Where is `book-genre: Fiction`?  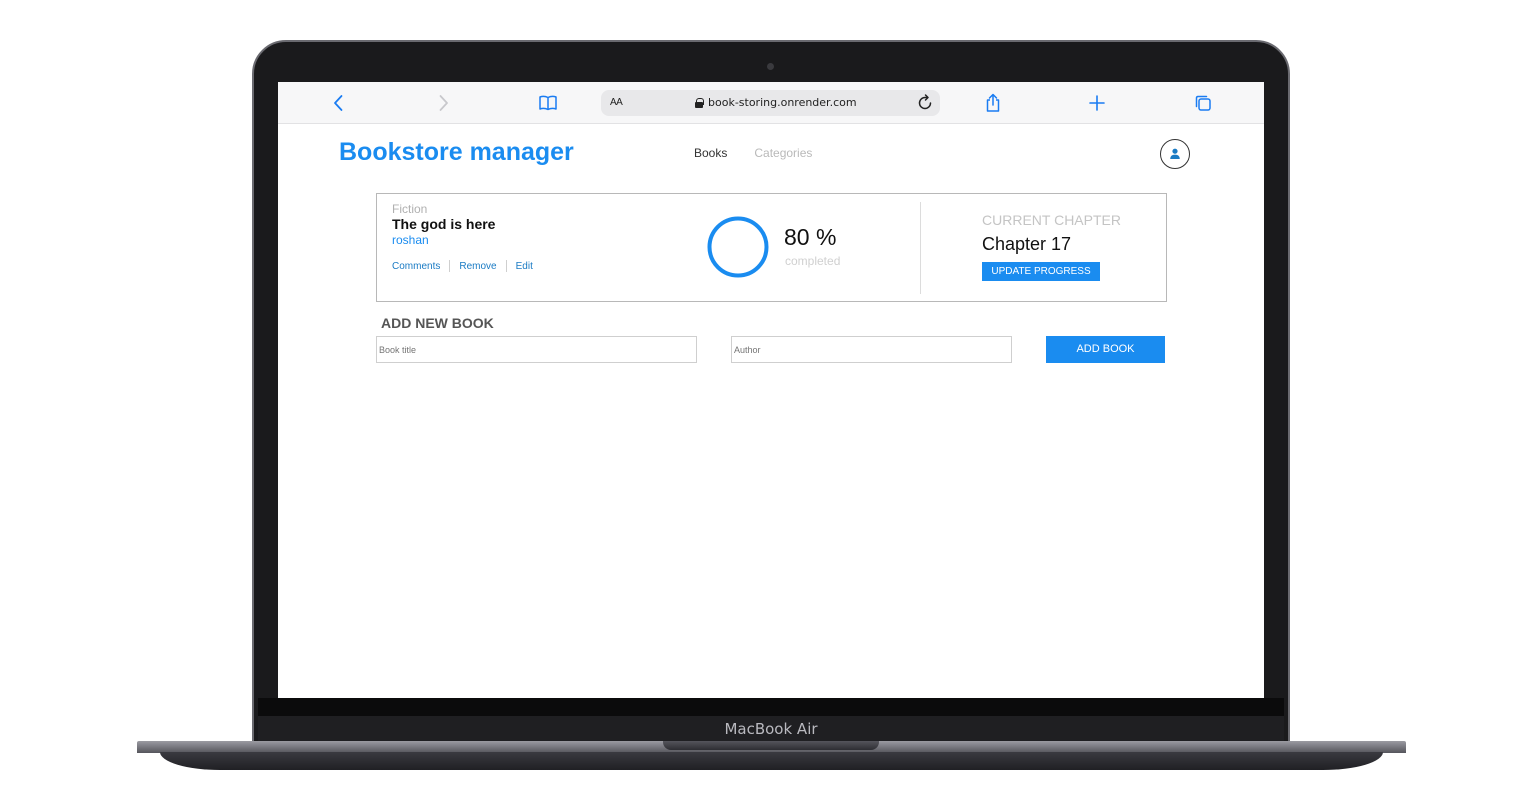 book-genre: Fiction is located at coordinates (410, 209).